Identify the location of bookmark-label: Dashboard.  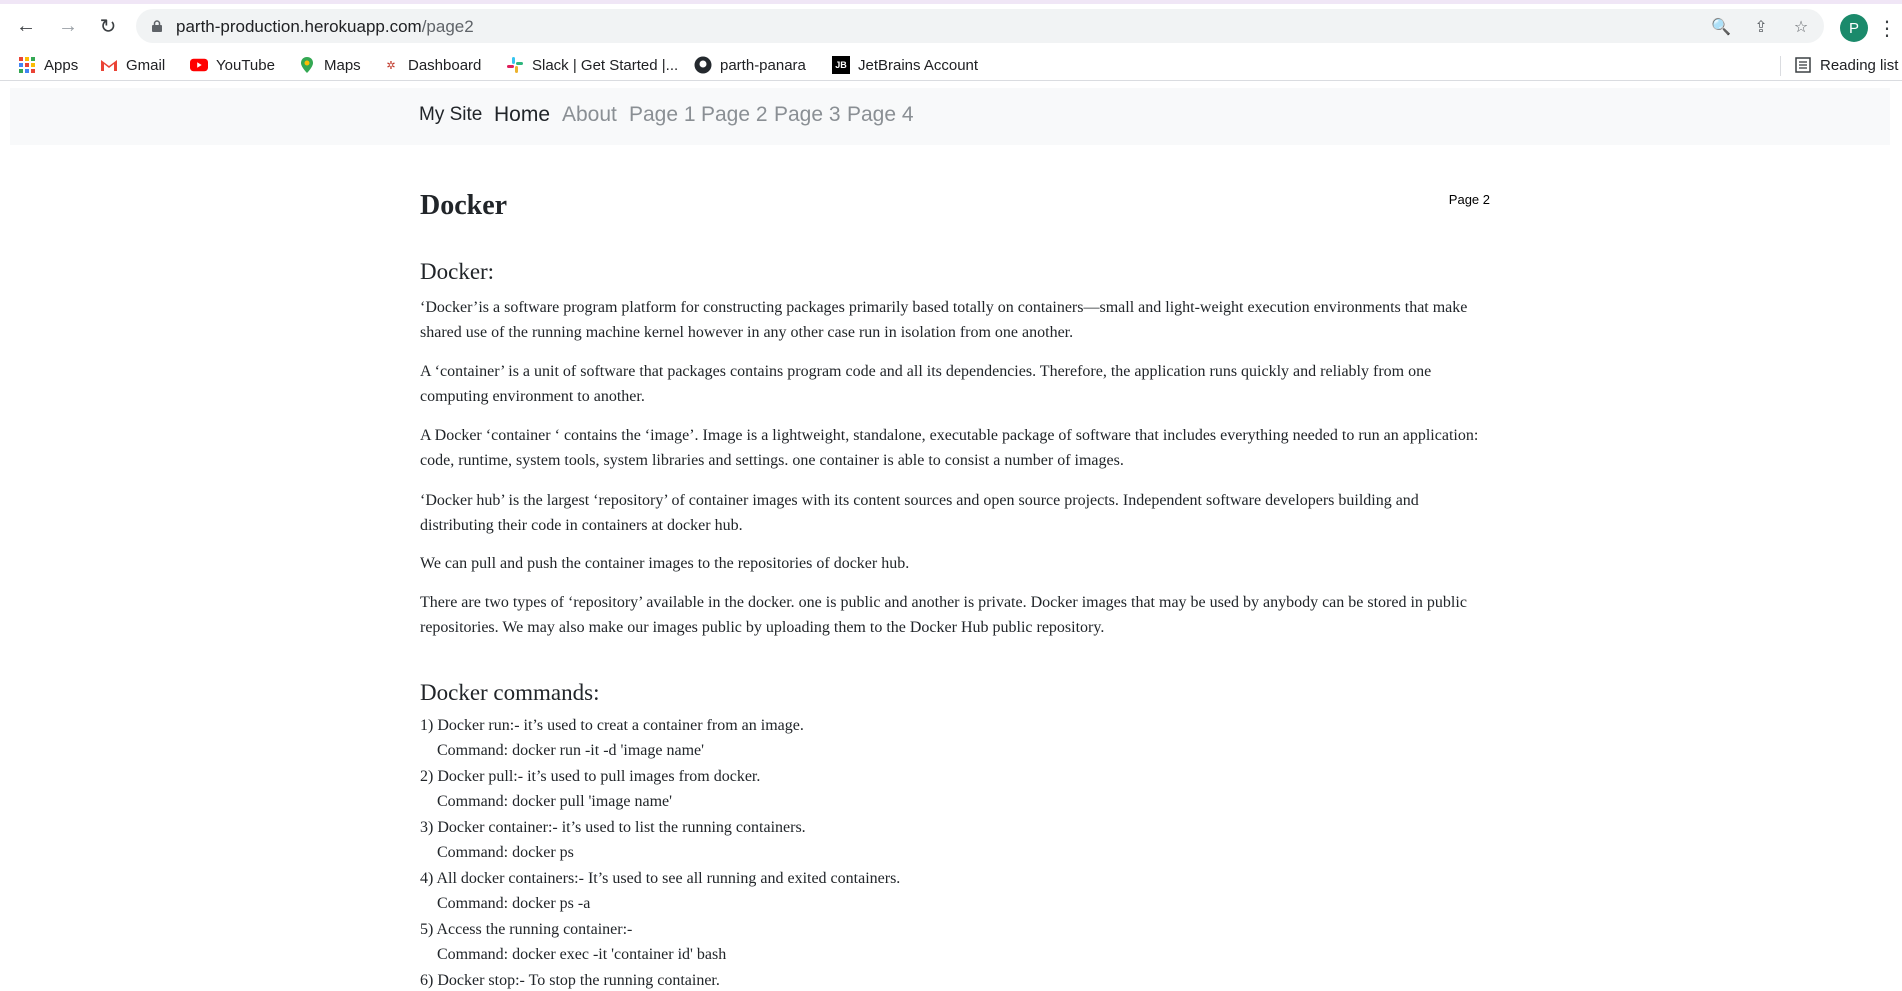
(445, 65).